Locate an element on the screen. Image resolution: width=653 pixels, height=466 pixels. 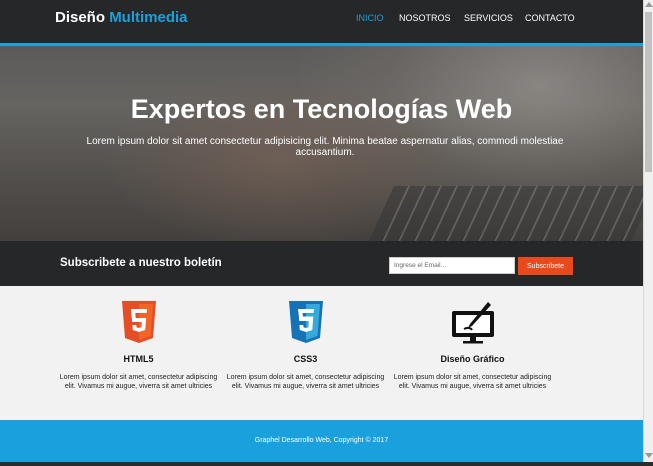
html5-icon is located at coordinates (138, 322).